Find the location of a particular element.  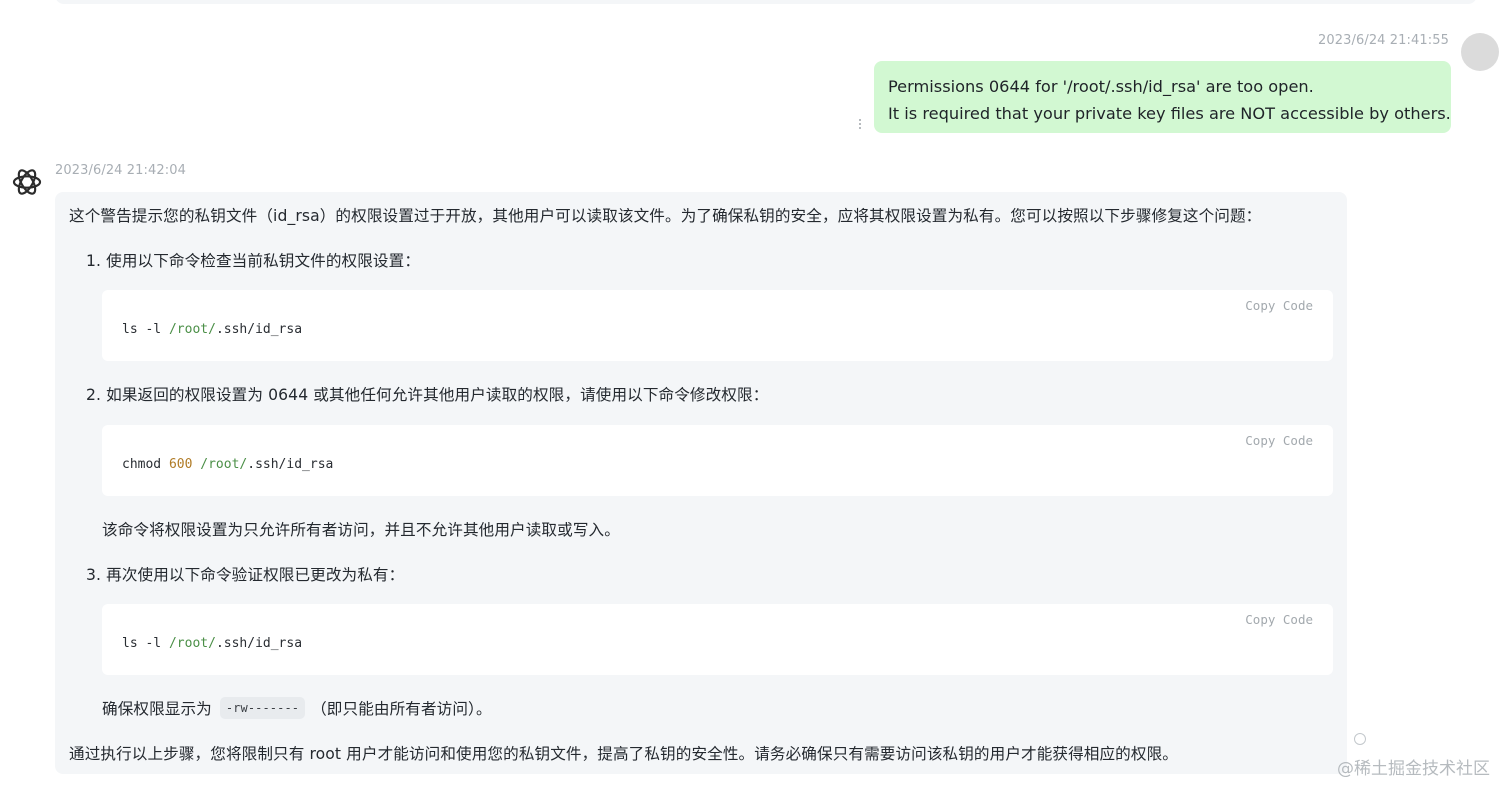

inline-code: -rw------- is located at coordinates (262, 708).